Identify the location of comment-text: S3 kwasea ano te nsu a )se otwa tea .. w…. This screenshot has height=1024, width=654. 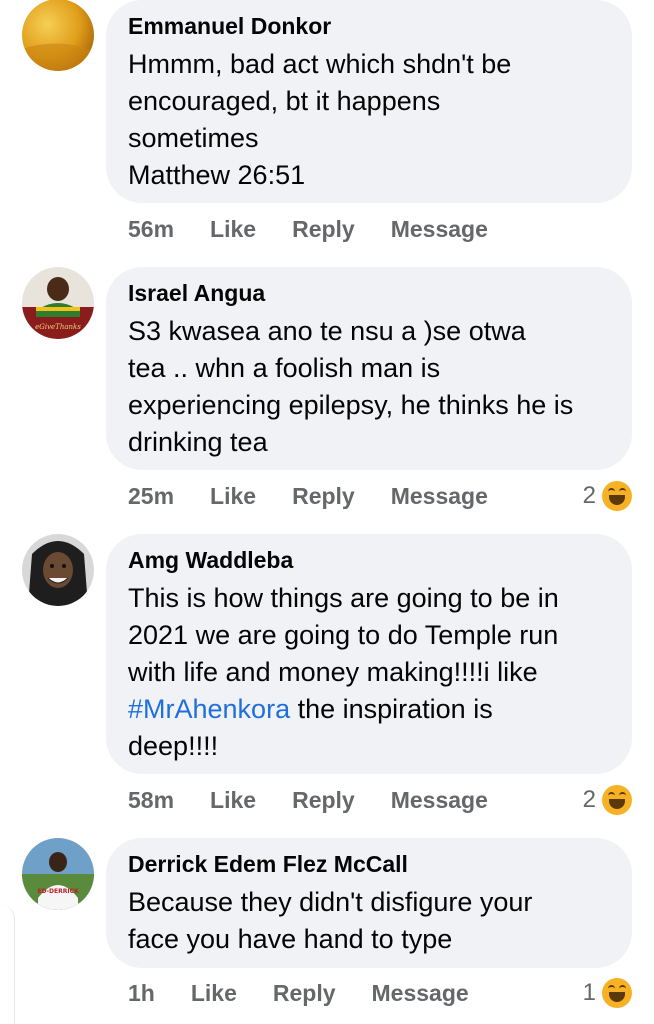
(351, 386).